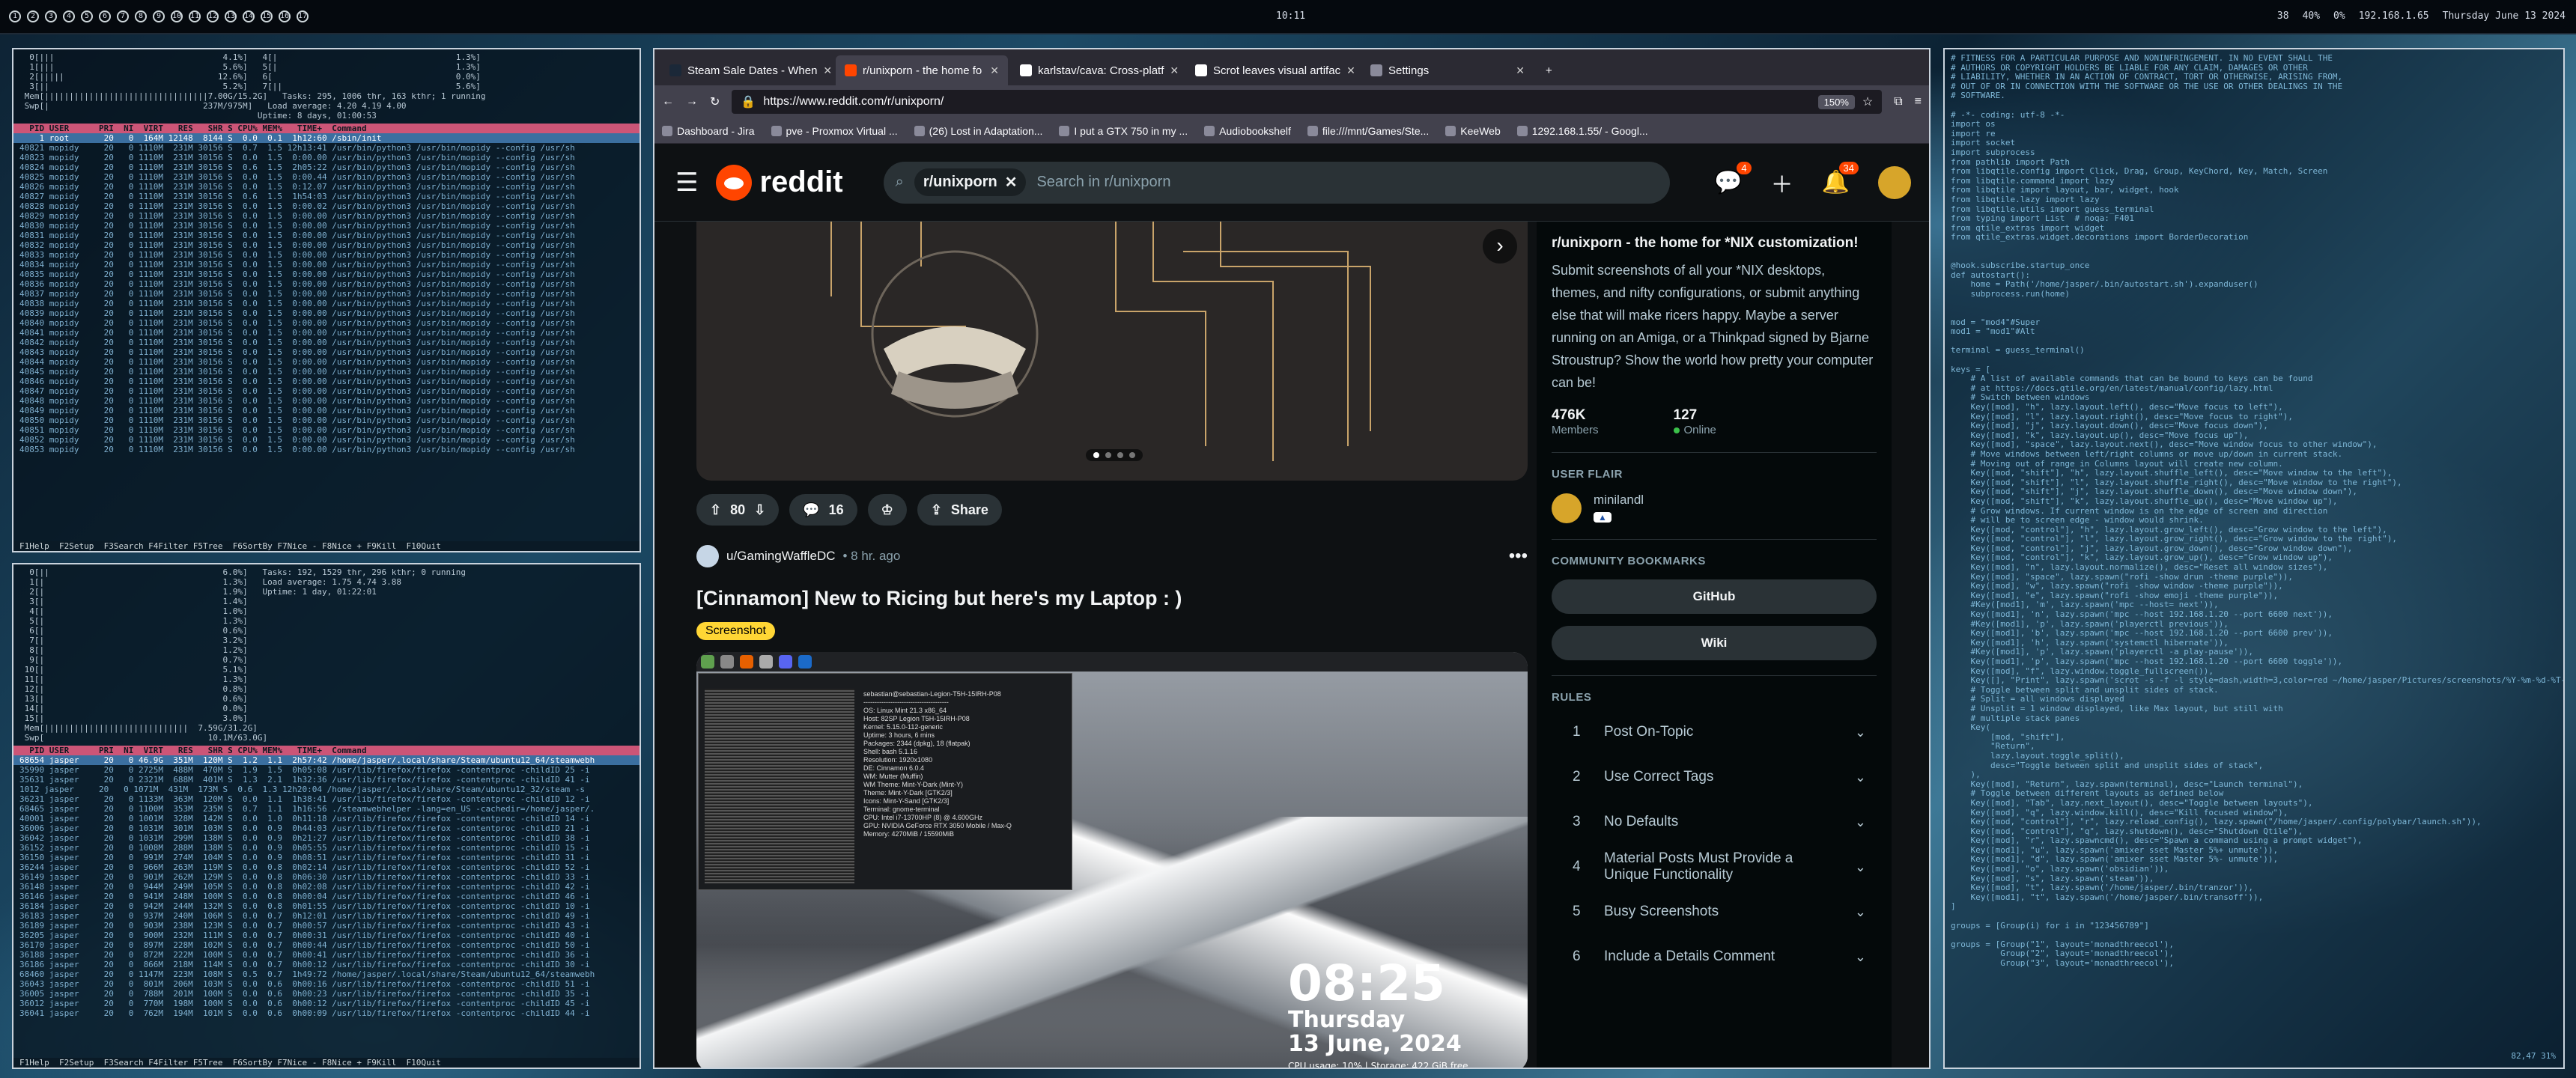 This screenshot has width=2576, height=1078. What do you see at coordinates (668, 102) in the screenshot?
I see `back-icon: ←` at bounding box center [668, 102].